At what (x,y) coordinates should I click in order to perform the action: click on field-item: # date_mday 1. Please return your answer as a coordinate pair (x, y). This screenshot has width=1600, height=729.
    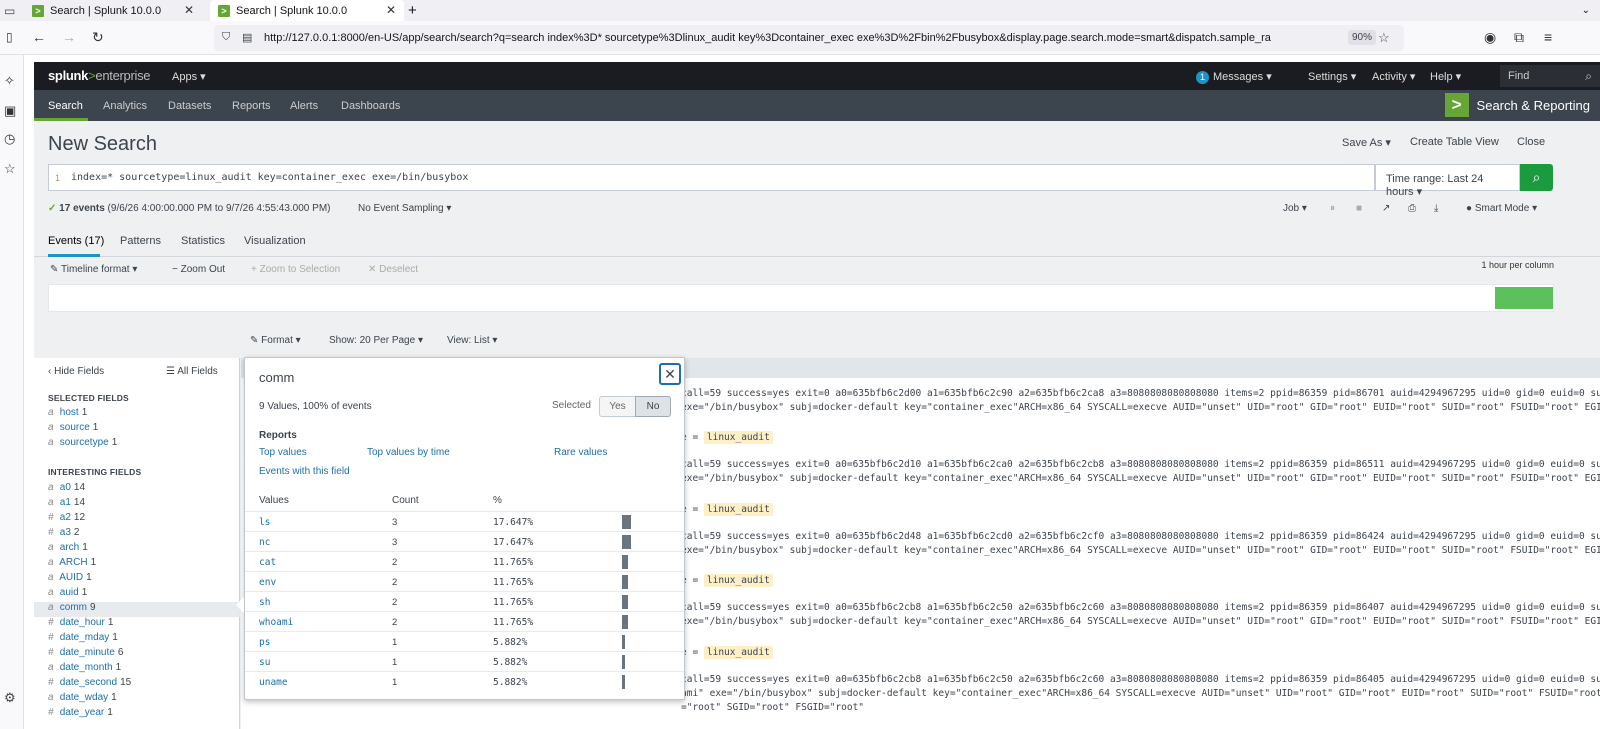
    Looking at the image, I should click on (143, 639).